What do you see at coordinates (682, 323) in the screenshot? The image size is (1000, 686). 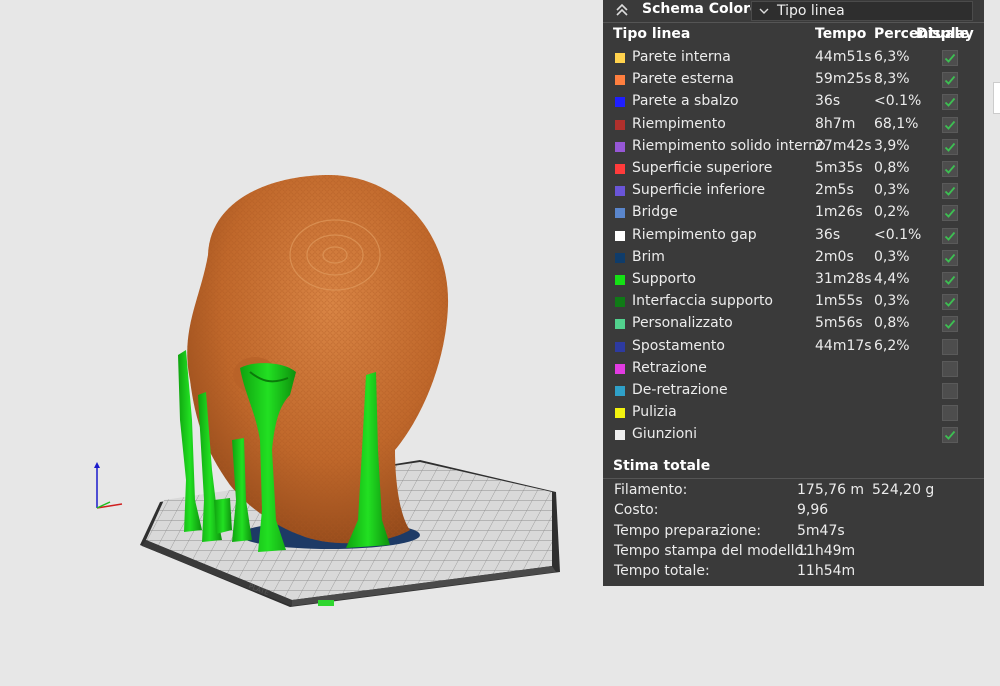 I see `line-type-label: Personalizzato` at bounding box center [682, 323].